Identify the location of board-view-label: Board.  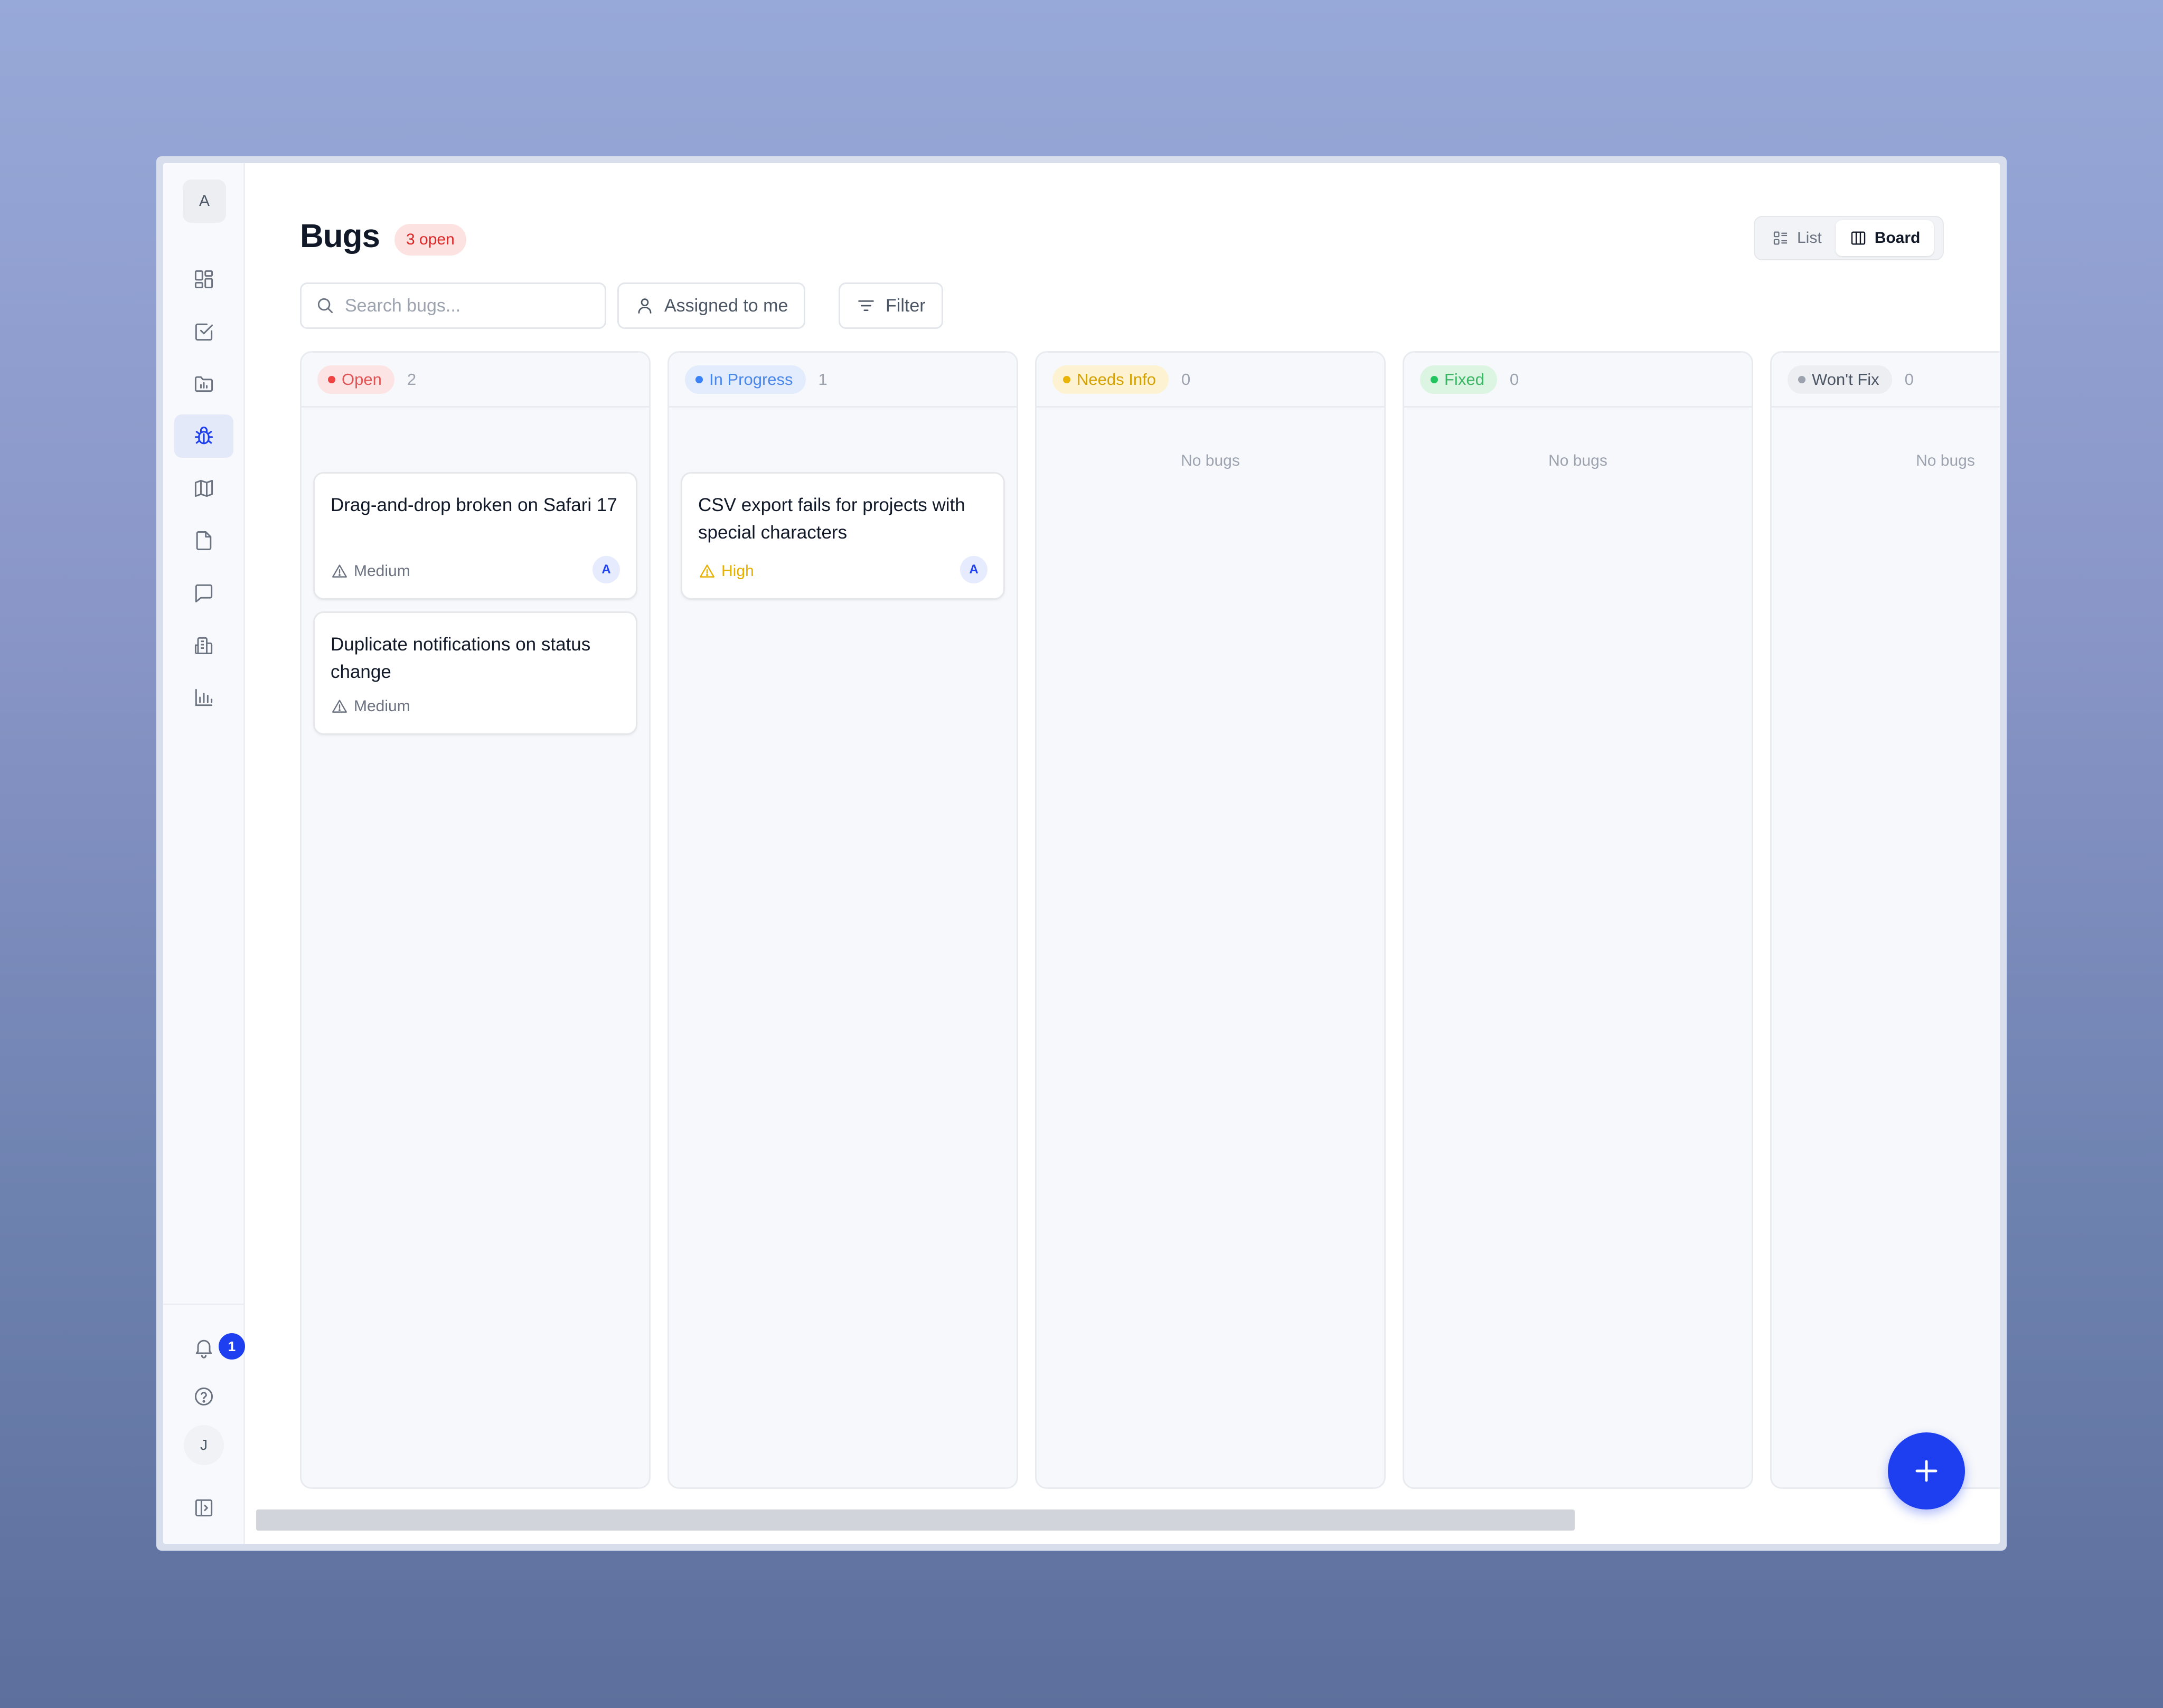
(1897, 238).